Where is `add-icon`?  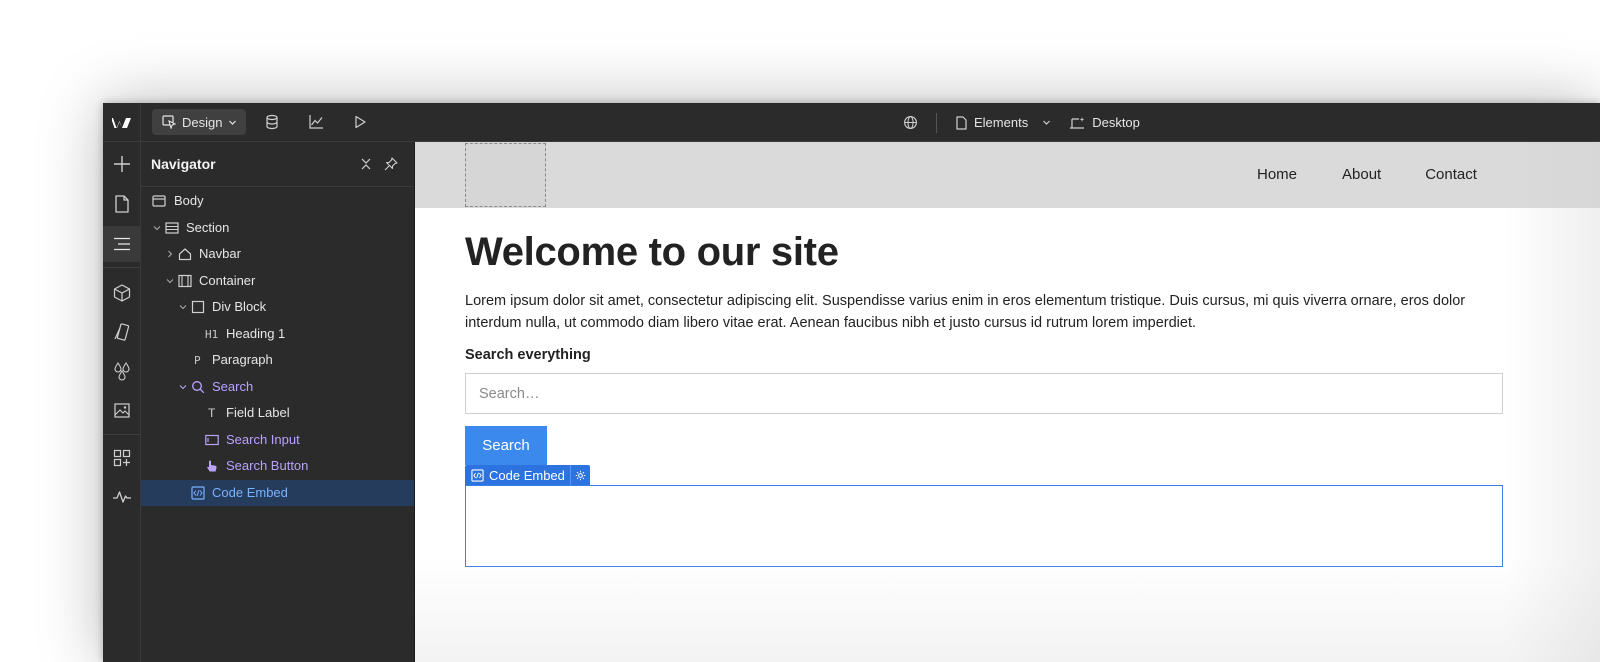
add-icon is located at coordinates (121, 164).